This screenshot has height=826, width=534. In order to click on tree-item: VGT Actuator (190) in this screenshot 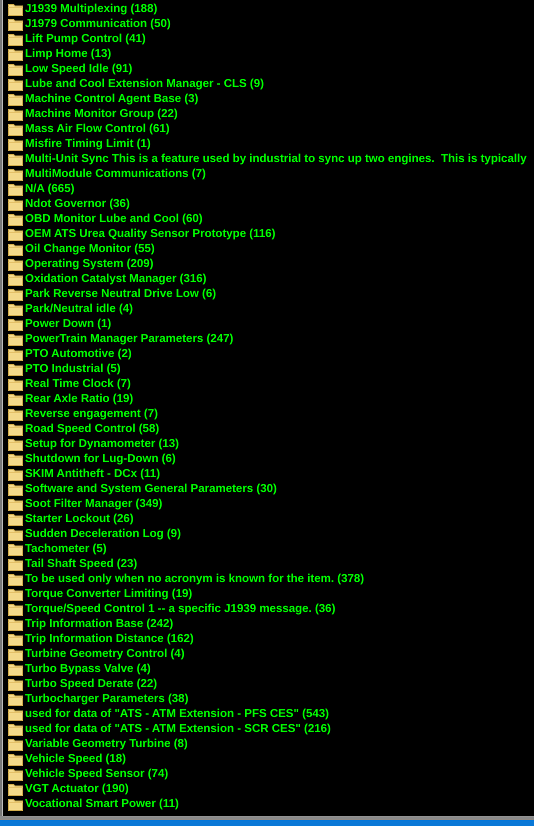, I will do `click(77, 789)`.